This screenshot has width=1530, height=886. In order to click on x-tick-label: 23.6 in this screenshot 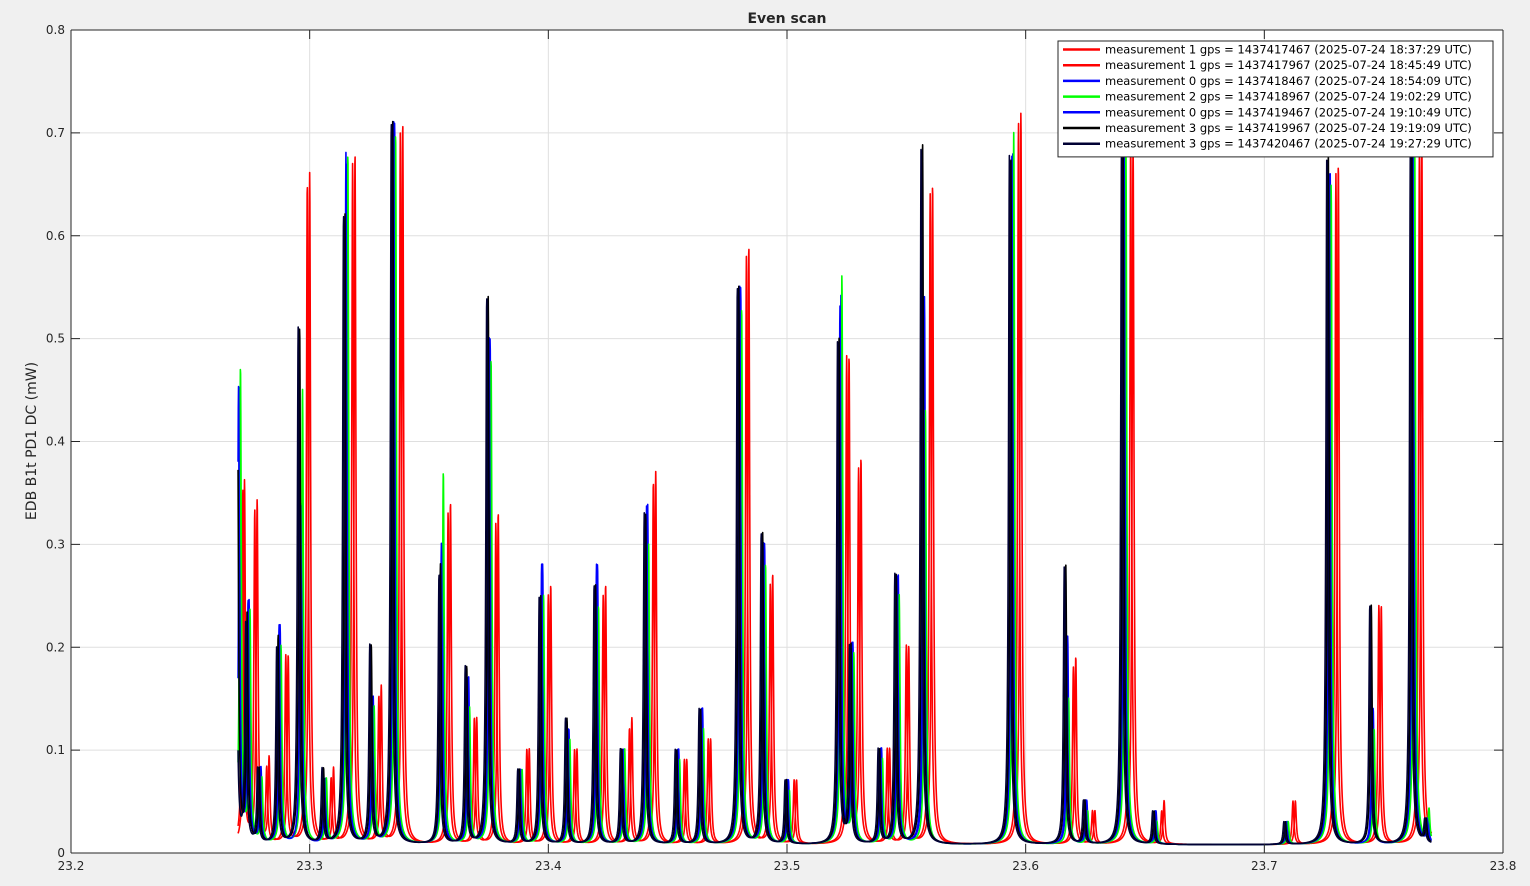, I will do `click(1025, 866)`.